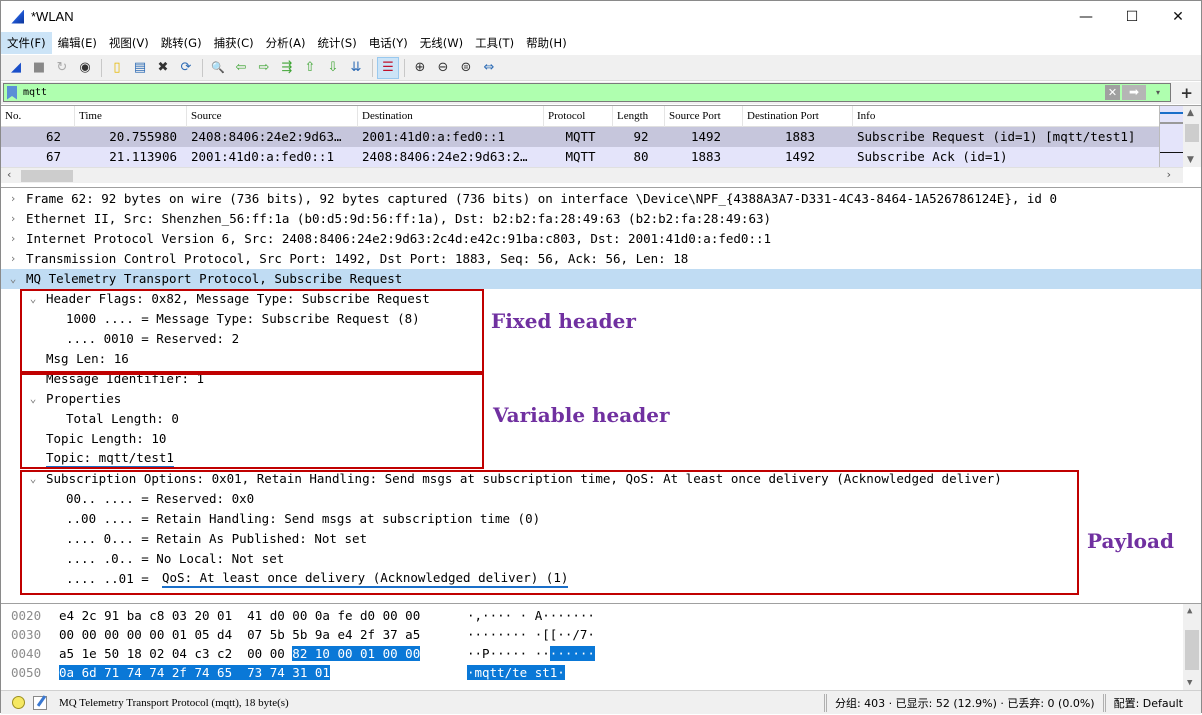  Describe the element at coordinates (1132, 16) in the screenshot. I see `maximize-button: ☐` at that location.